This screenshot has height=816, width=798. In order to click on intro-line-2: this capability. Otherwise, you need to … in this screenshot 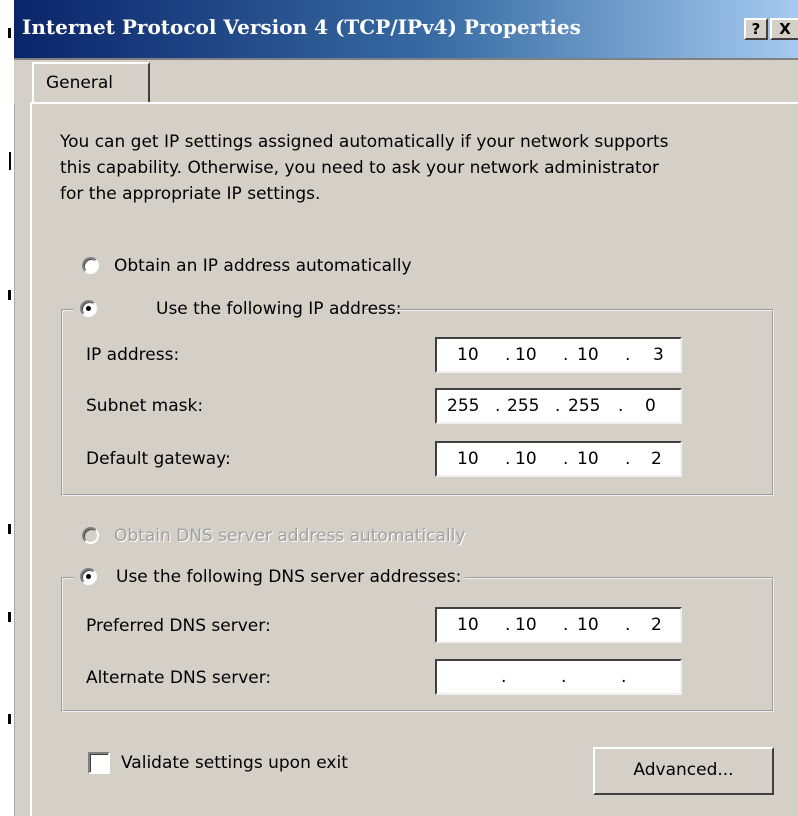, I will do `click(360, 168)`.